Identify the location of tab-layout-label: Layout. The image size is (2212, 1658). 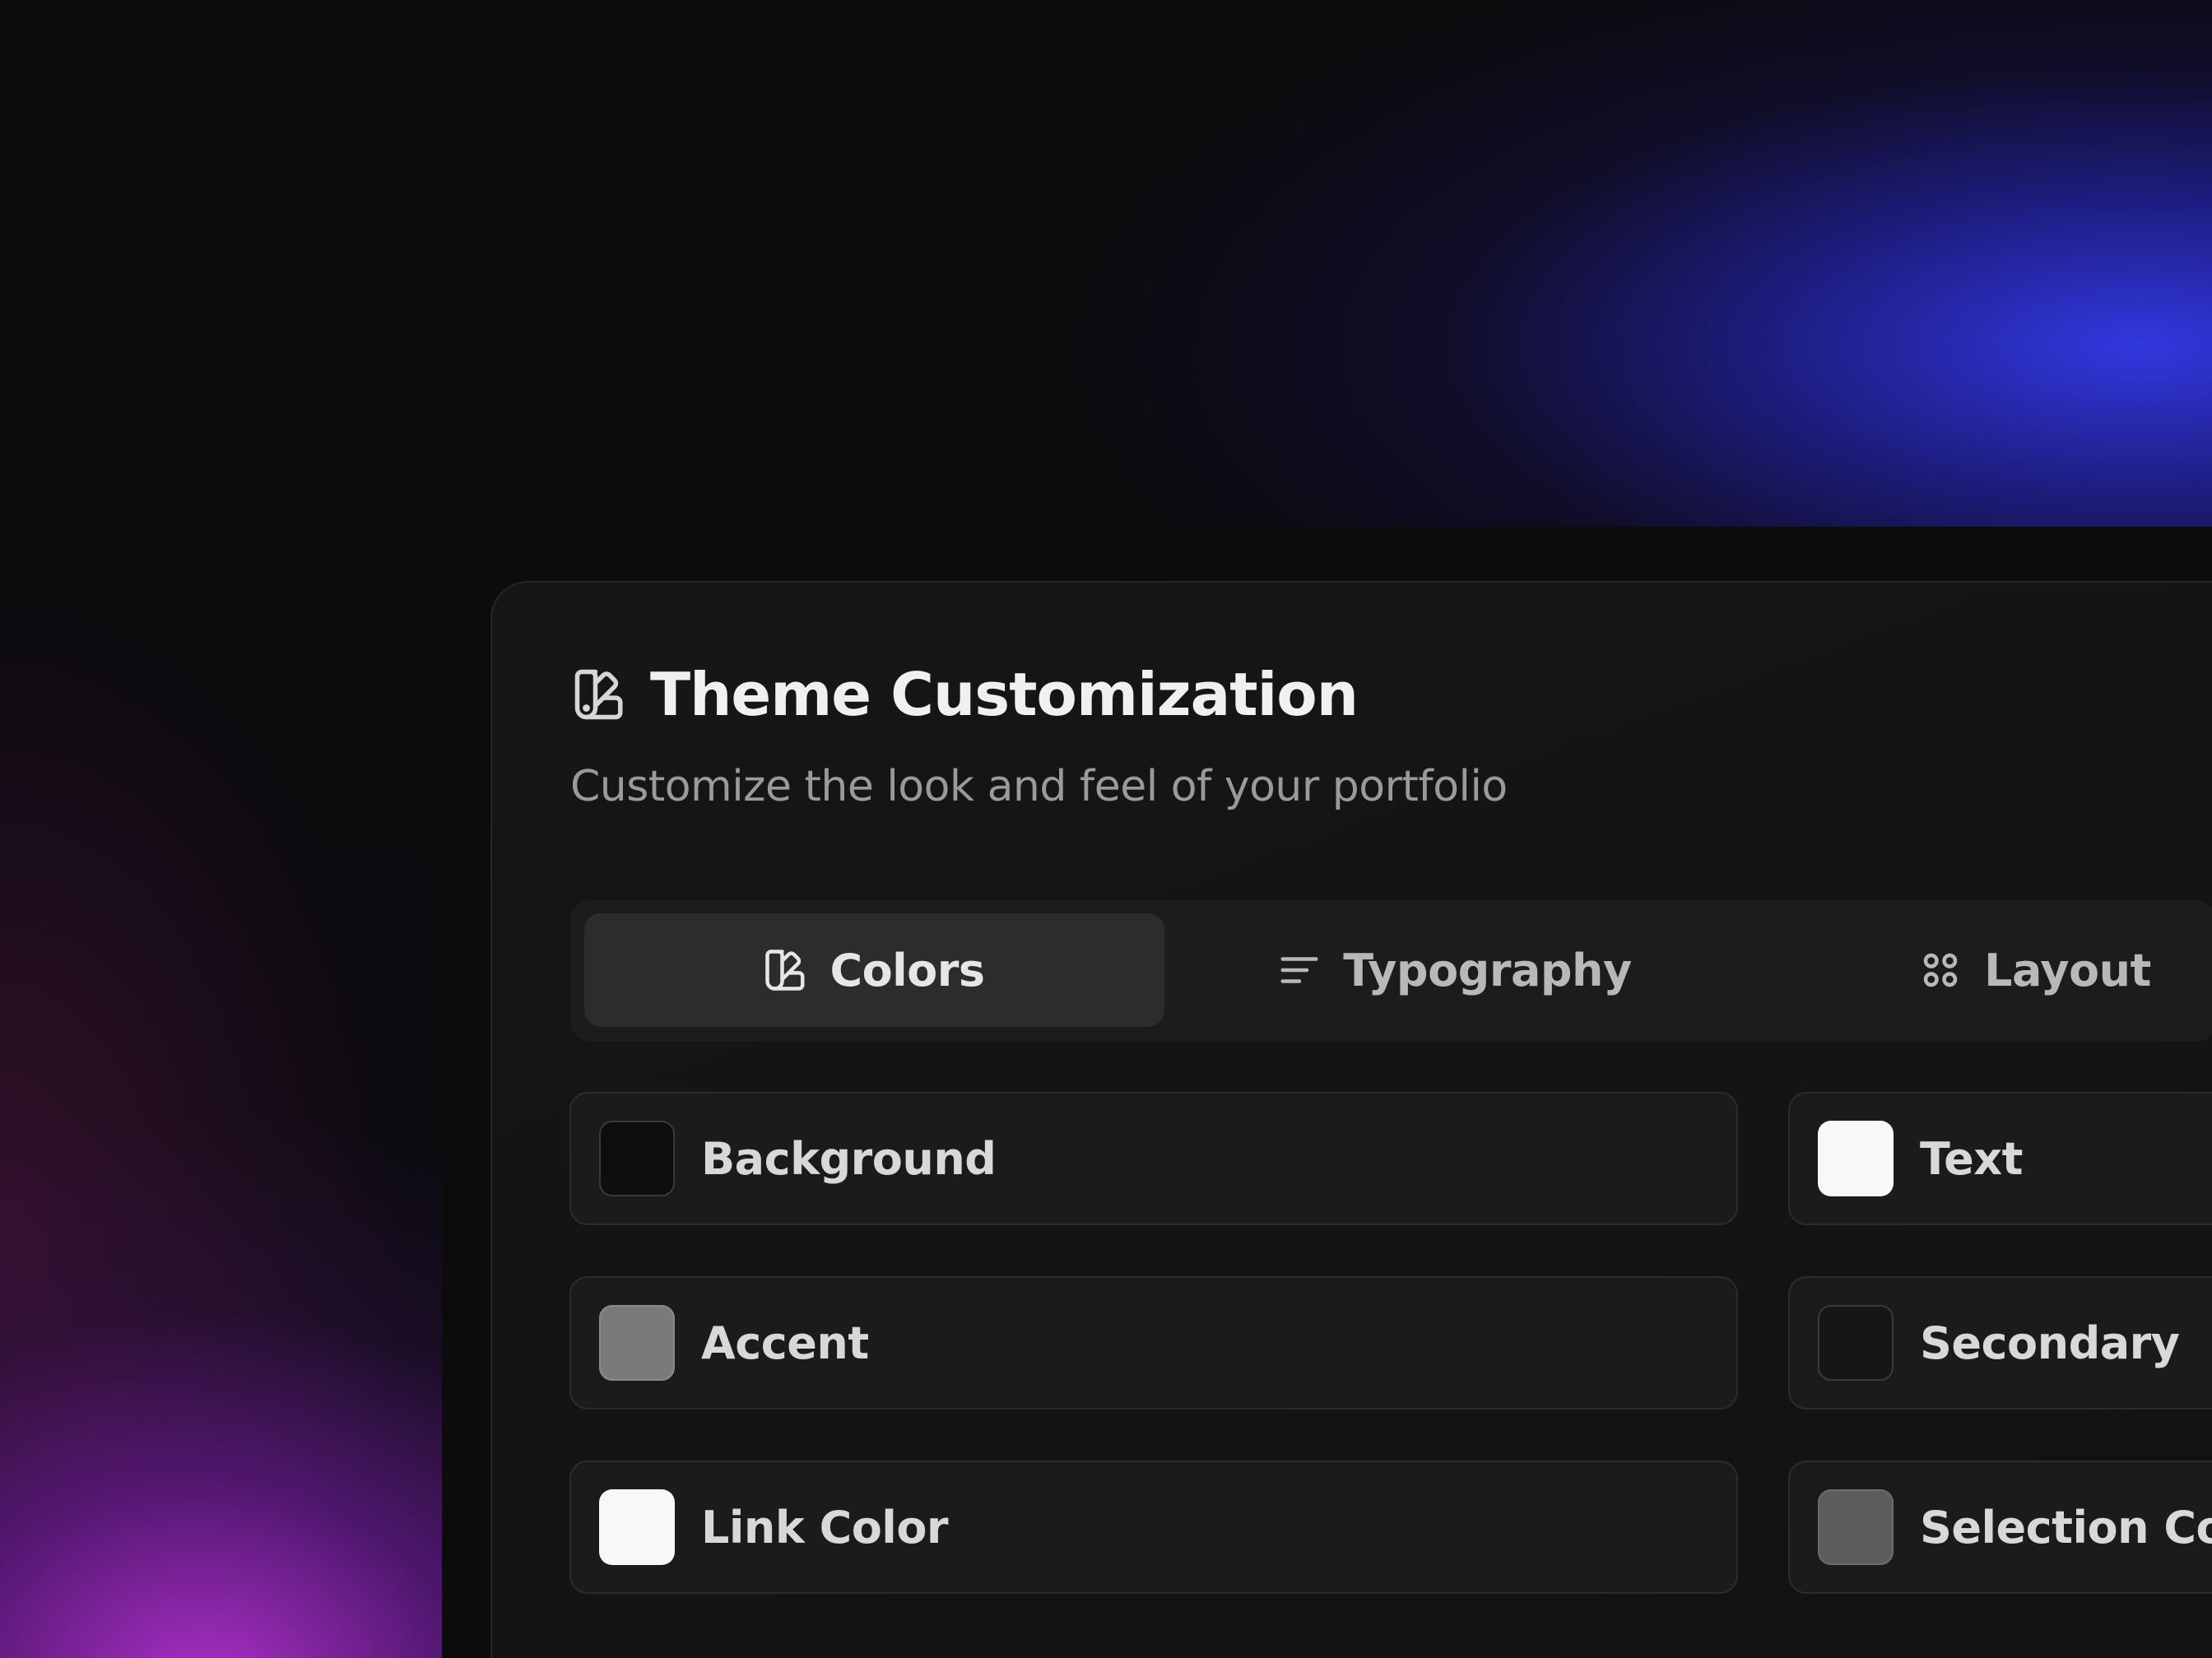
(2067, 970).